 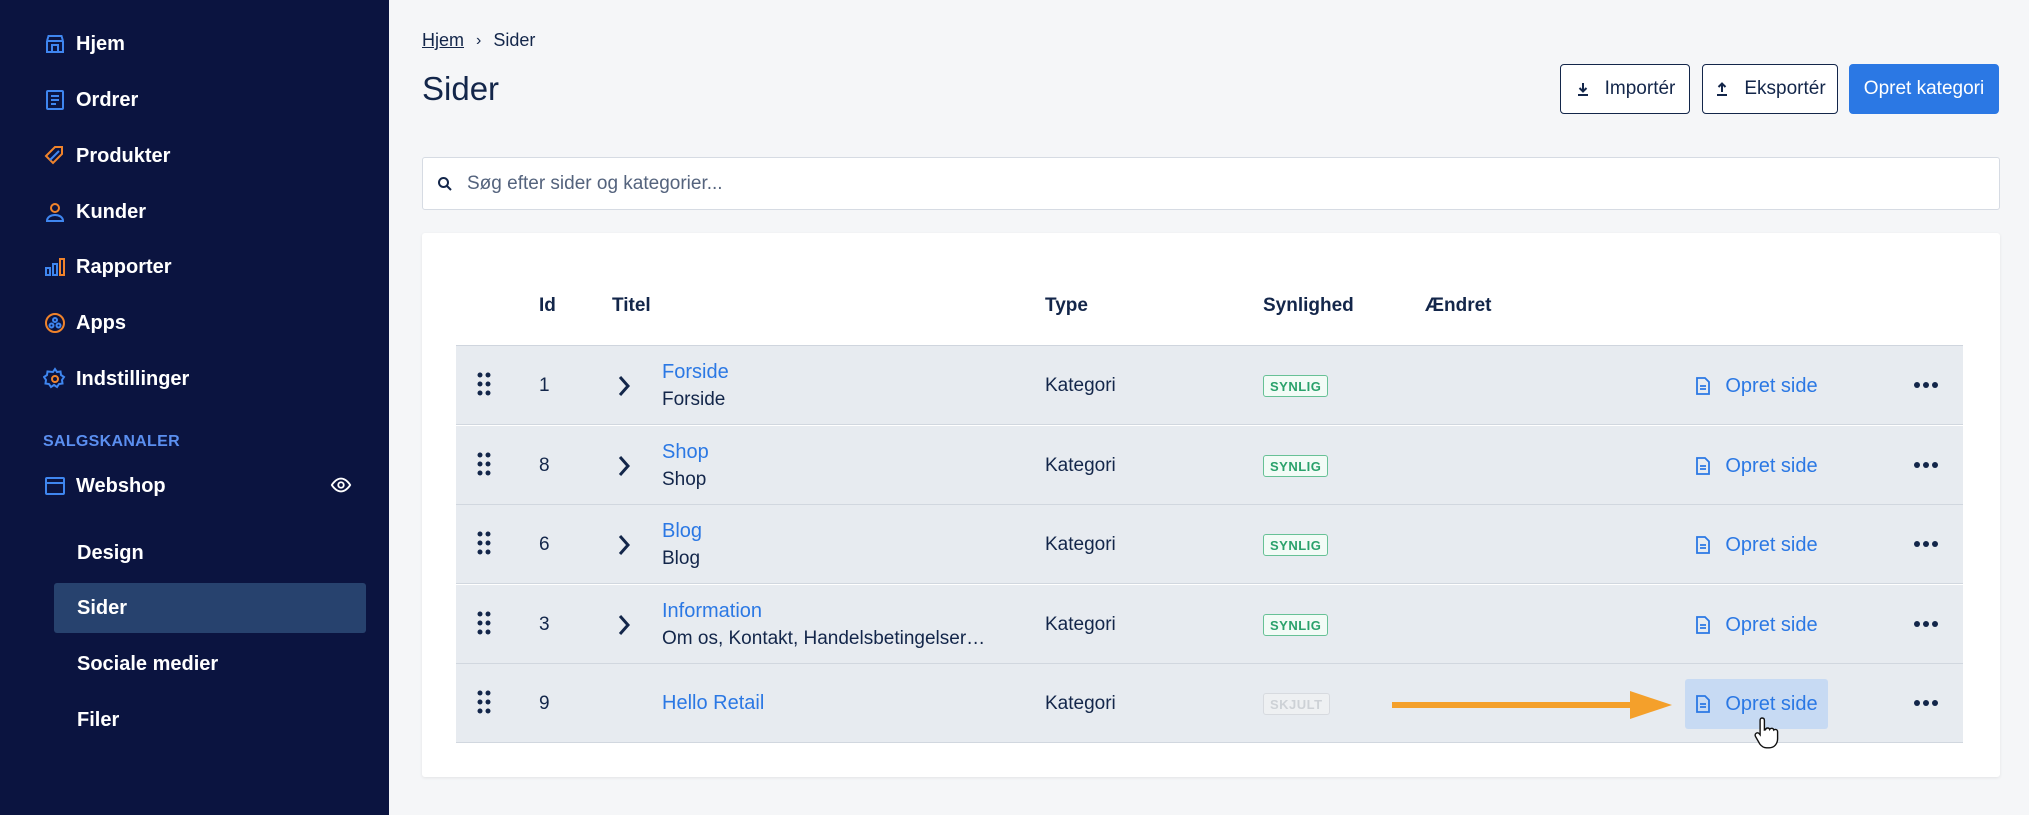 What do you see at coordinates (445, 183) in the screenshot?
I see `search-icon` at bounding box center [445, 183].